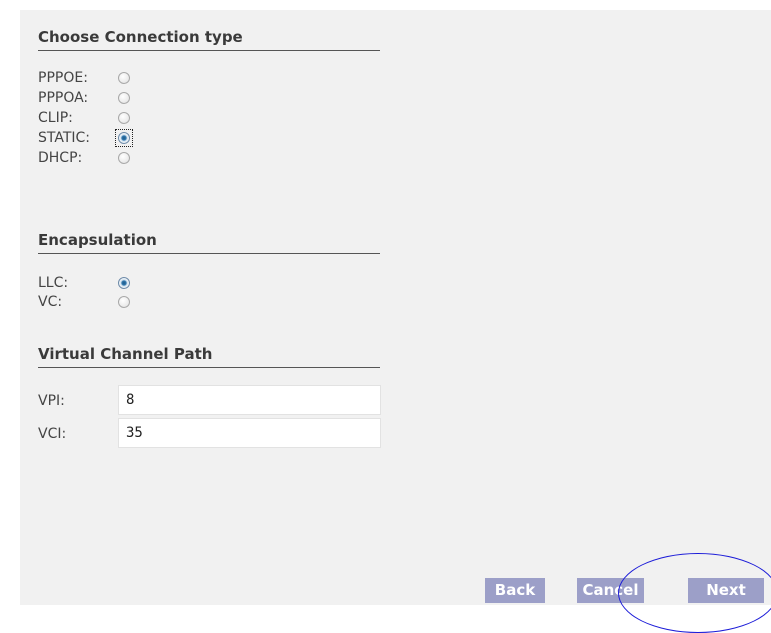 The height and width of the screenshot is (633, 771). I want to click on connection-option-label: DHCP:, so click(60, 158).